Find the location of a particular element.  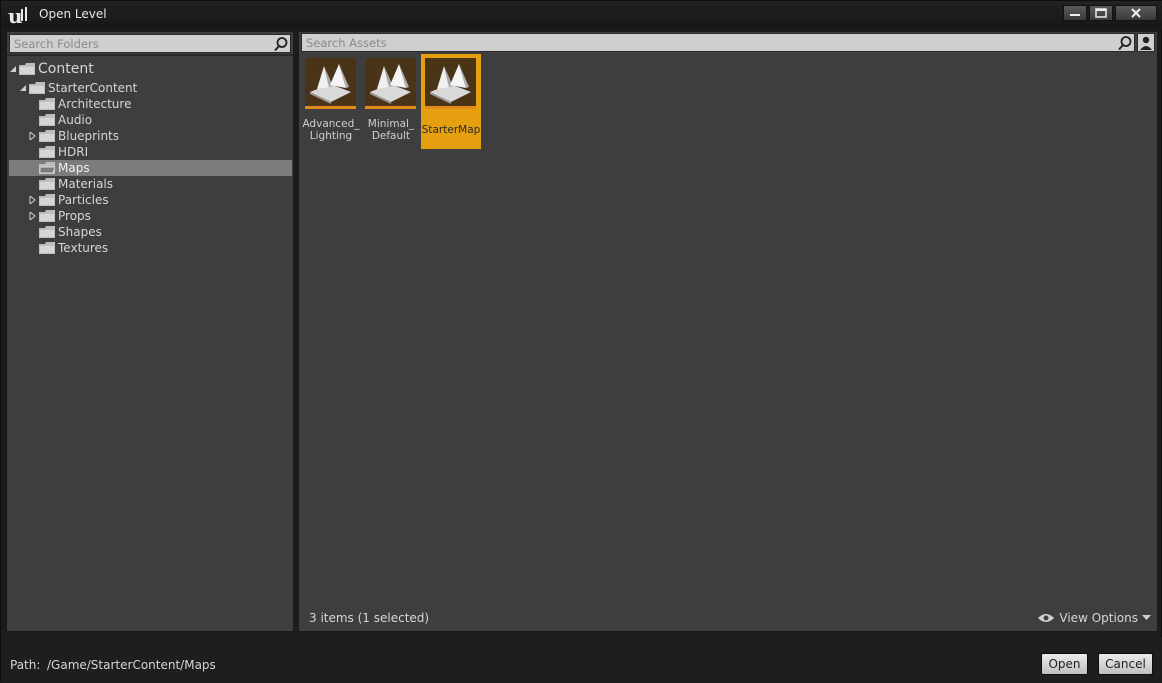

view-options-button: View Options is located at coordinates (1094, 618).